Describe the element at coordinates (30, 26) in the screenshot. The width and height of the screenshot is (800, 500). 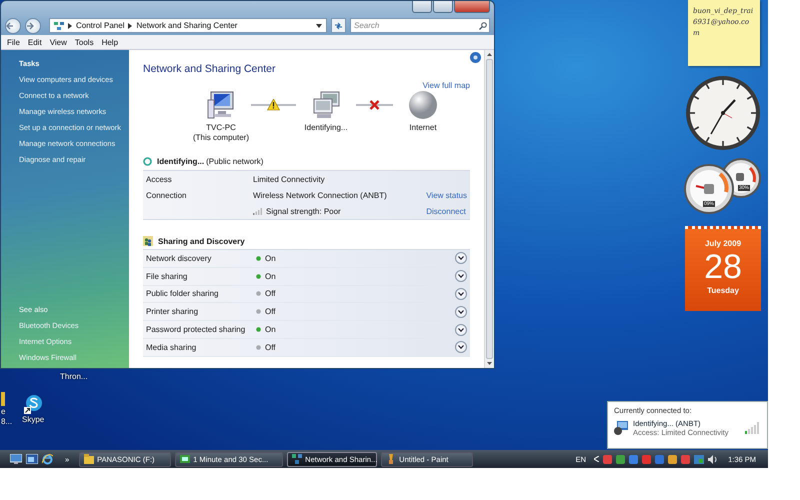
I see `arrow-right-icon` at that location.